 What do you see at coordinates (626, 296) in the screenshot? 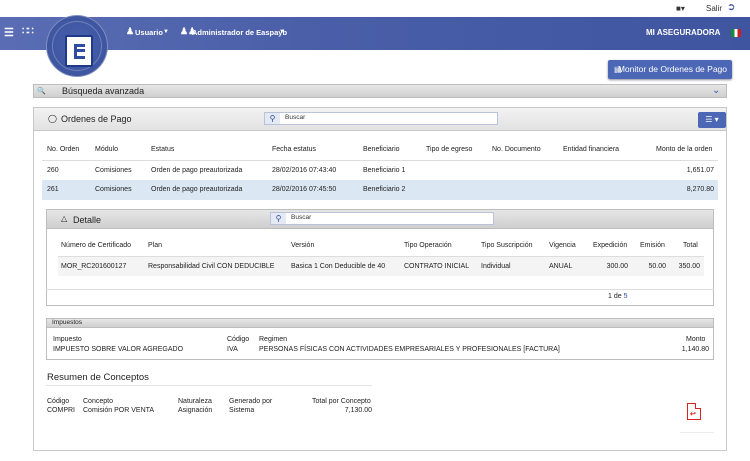
I see `page-total: 5` at bounding box center [626, 296].